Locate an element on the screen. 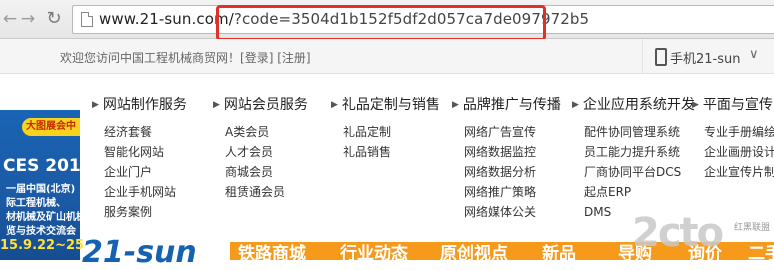 This screenshot has width=774, height=270. top-bar: 欢迎您访问中国工程机械商贸网！[登录] [注册] 手机21-sun ∨ is located at coordinates (387, 56).